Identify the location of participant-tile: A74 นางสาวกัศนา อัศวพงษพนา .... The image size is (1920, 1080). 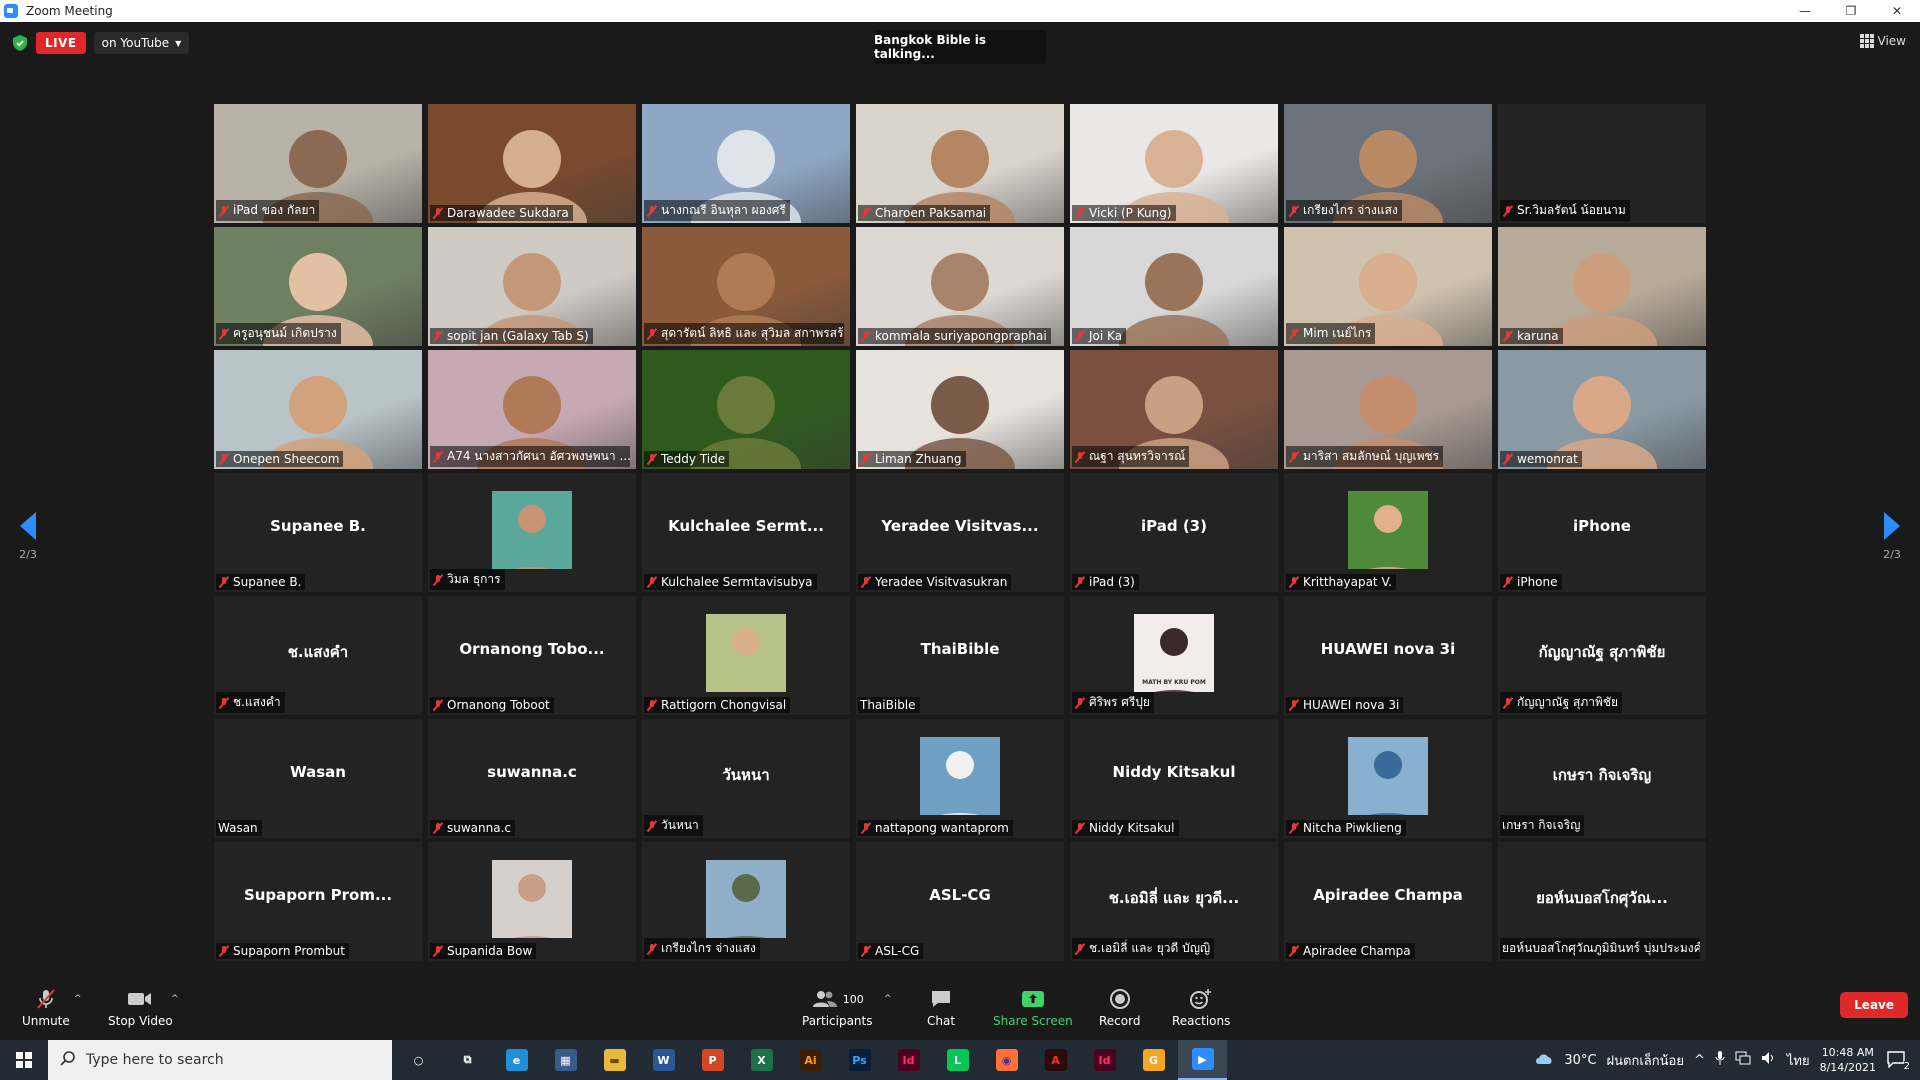
(532, 409).